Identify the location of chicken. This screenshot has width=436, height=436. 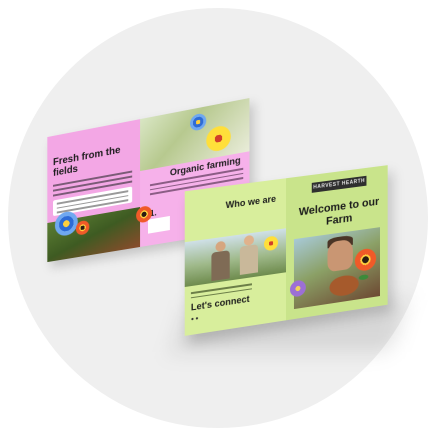
(344, 285).